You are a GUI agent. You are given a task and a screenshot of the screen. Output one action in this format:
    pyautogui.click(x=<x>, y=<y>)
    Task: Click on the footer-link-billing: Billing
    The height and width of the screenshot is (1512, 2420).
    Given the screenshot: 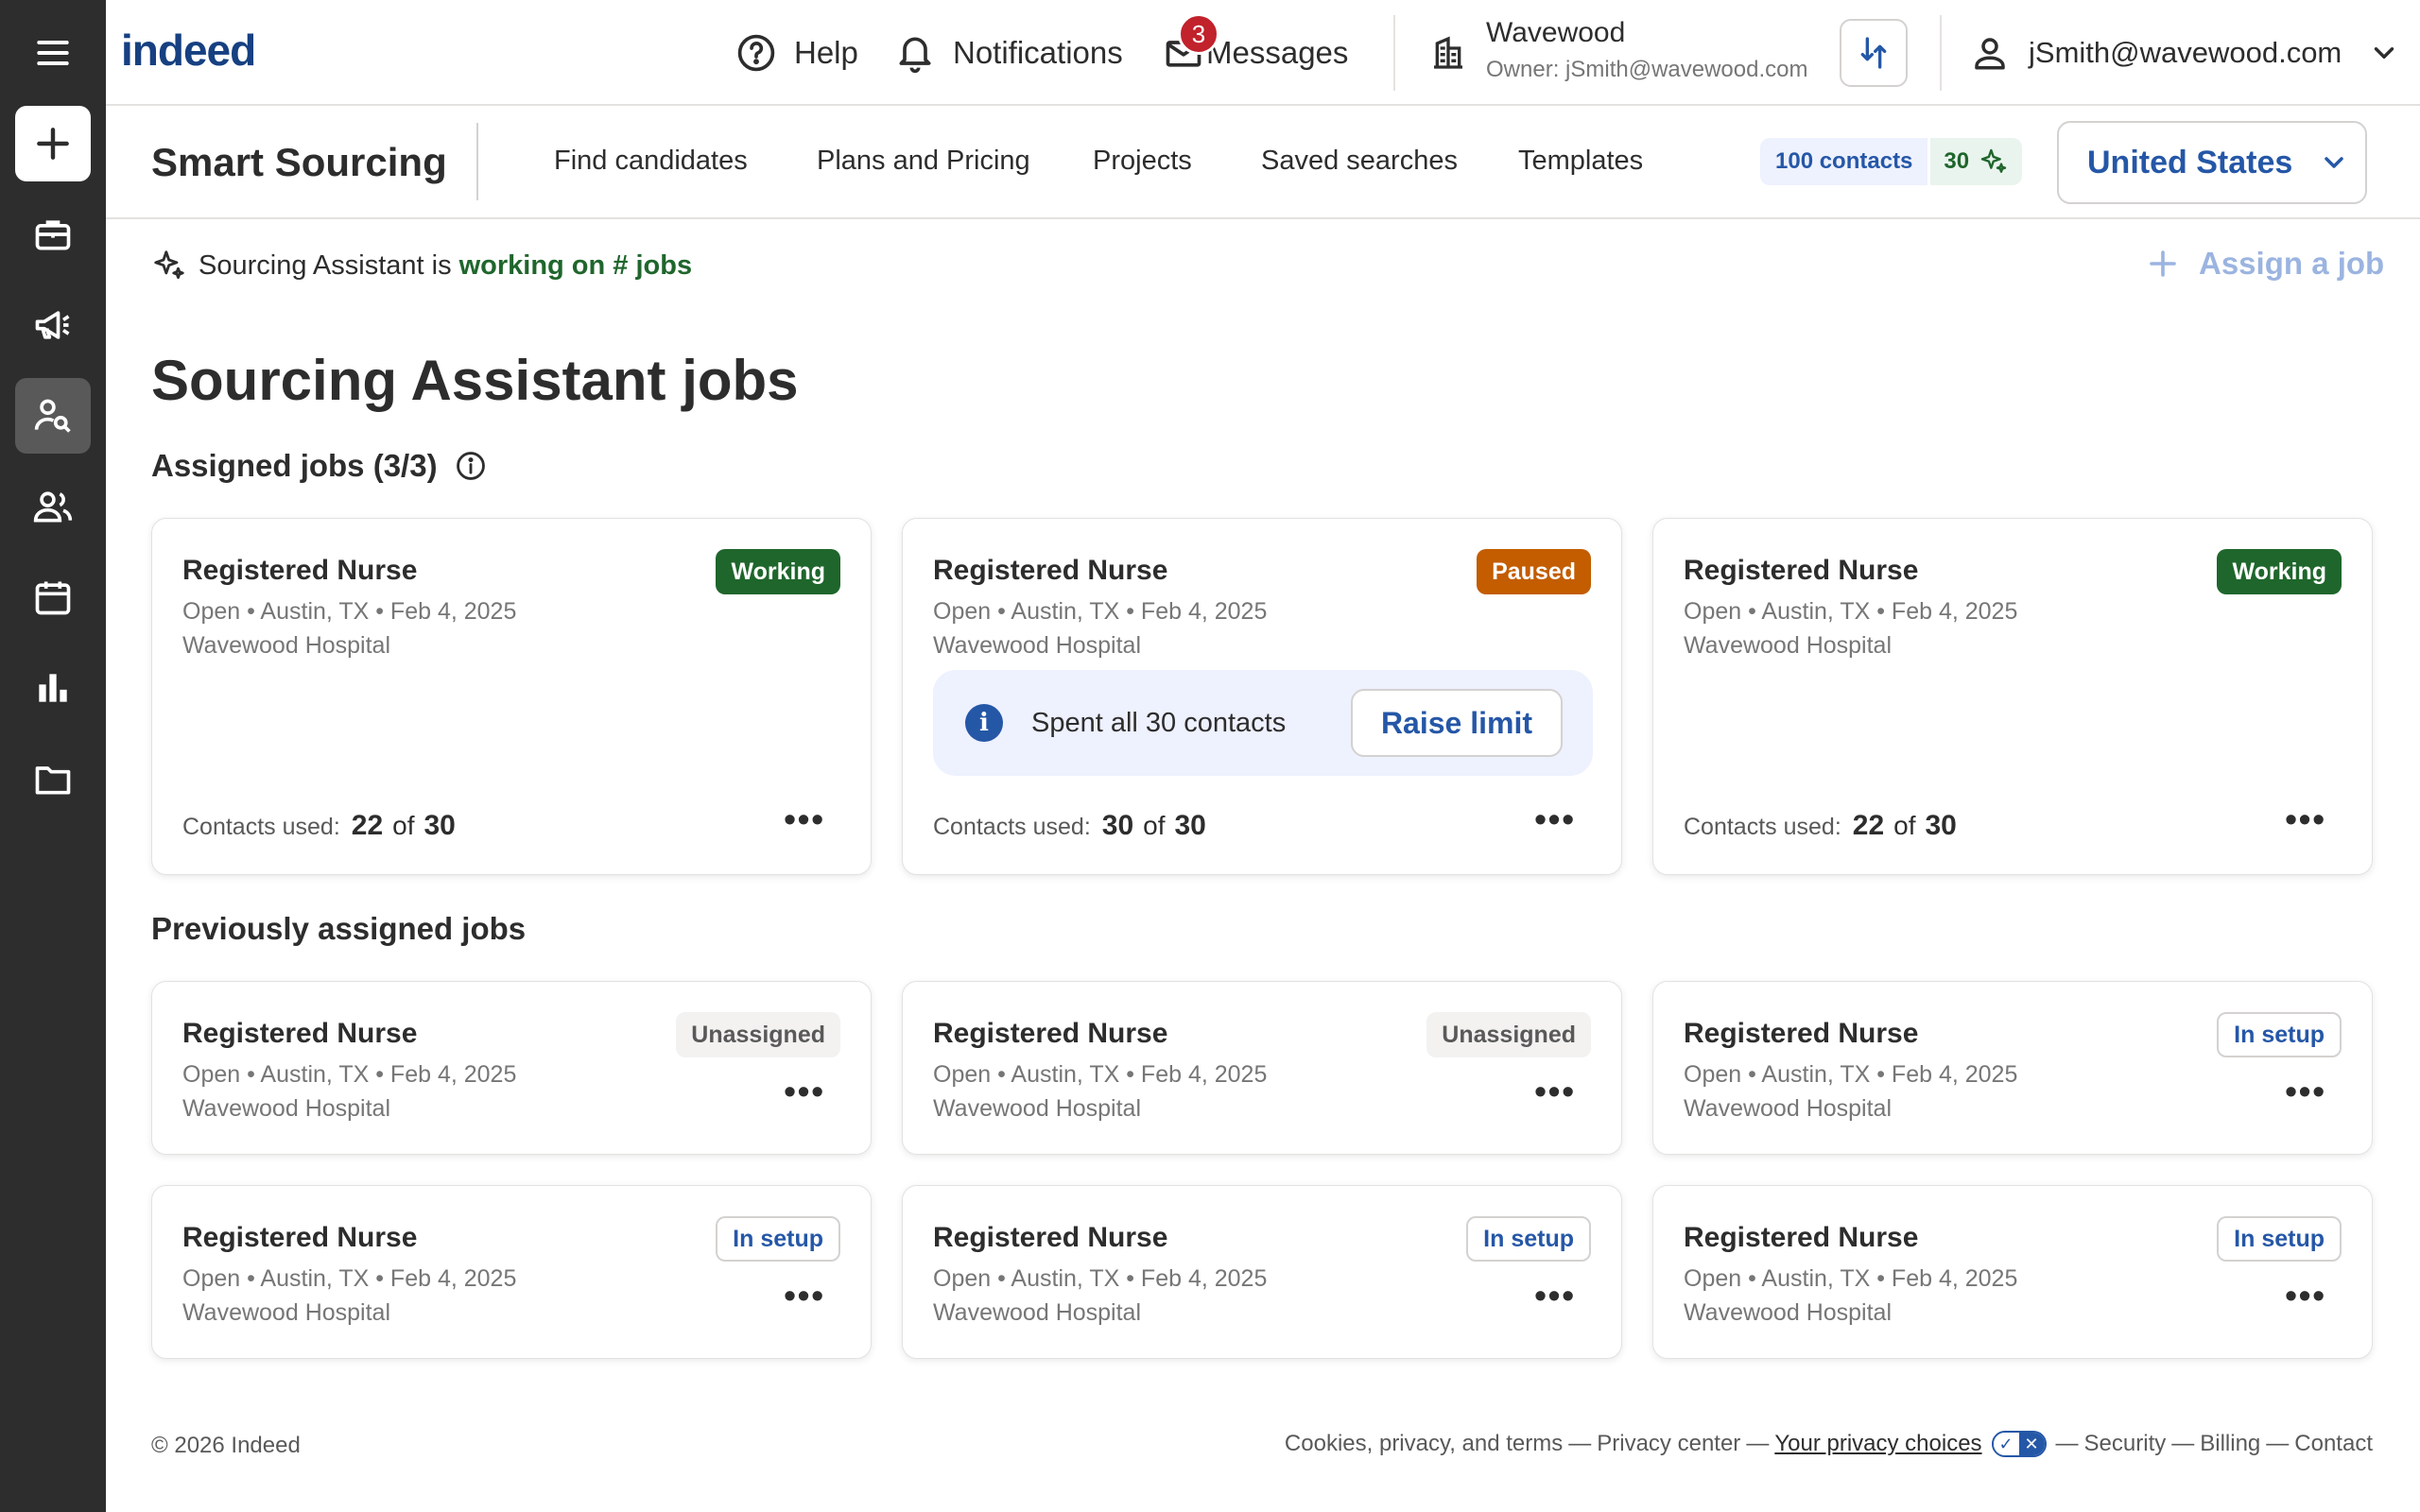 What is the action you would take?
    pyautogui.click(x=2230, y=1444)
    